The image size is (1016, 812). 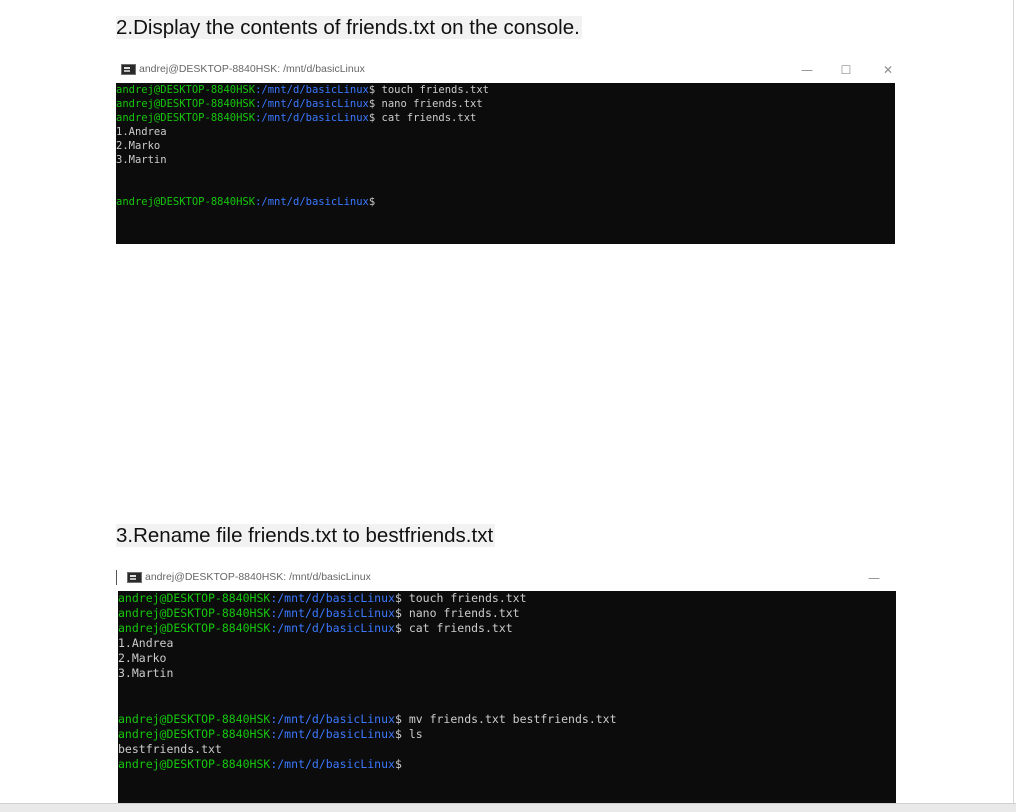 What do you see at coordinates (846, 70) in the screenshot?
I see `maximize-button: ☐` at bounding box center [846, 70].